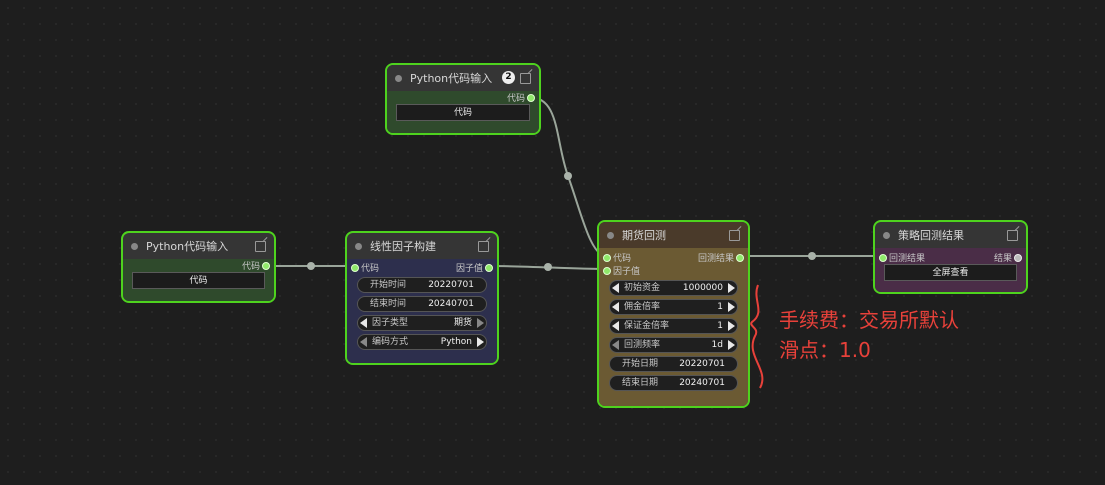 Image resolution: width=1105 pixels, height=485 pixels. I want to click on node-title: 策略回测结果, so click(931, 235).